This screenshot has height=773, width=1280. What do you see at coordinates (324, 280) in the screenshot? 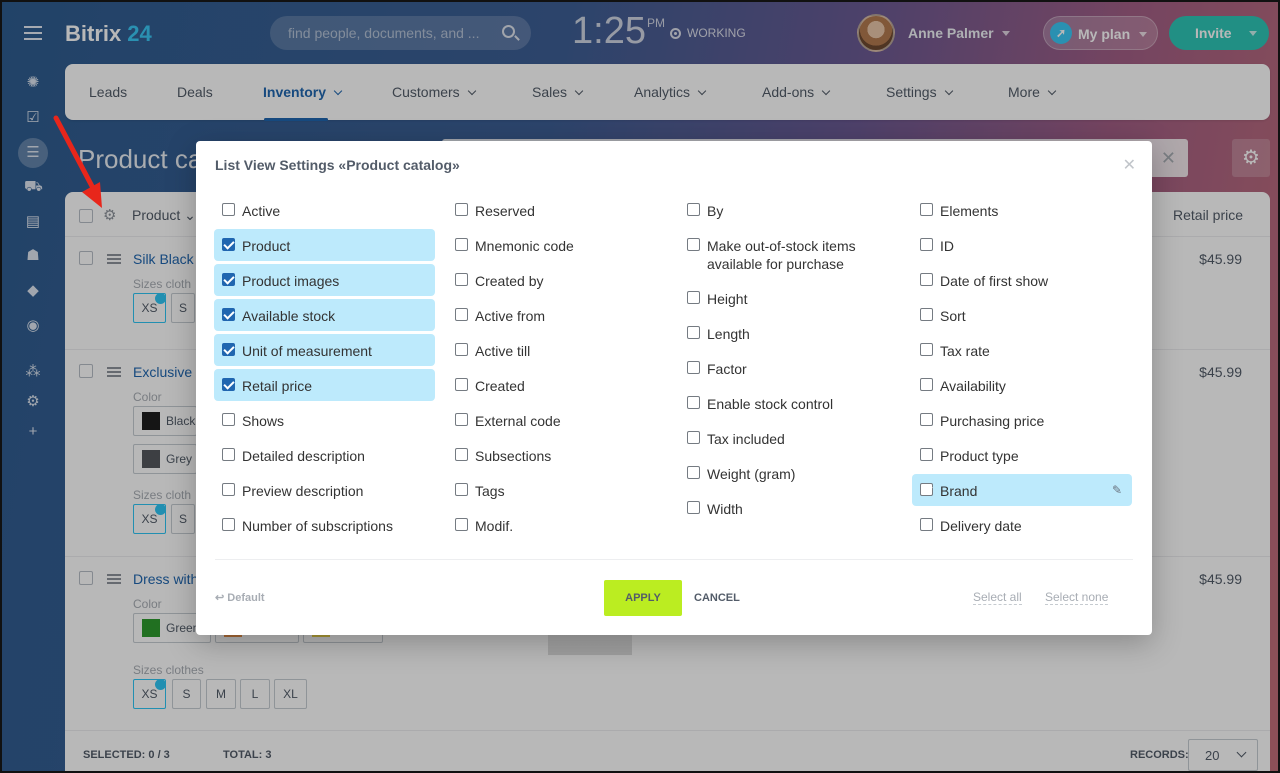
I see `column-option: Product images` at bounding box center [324, 280].